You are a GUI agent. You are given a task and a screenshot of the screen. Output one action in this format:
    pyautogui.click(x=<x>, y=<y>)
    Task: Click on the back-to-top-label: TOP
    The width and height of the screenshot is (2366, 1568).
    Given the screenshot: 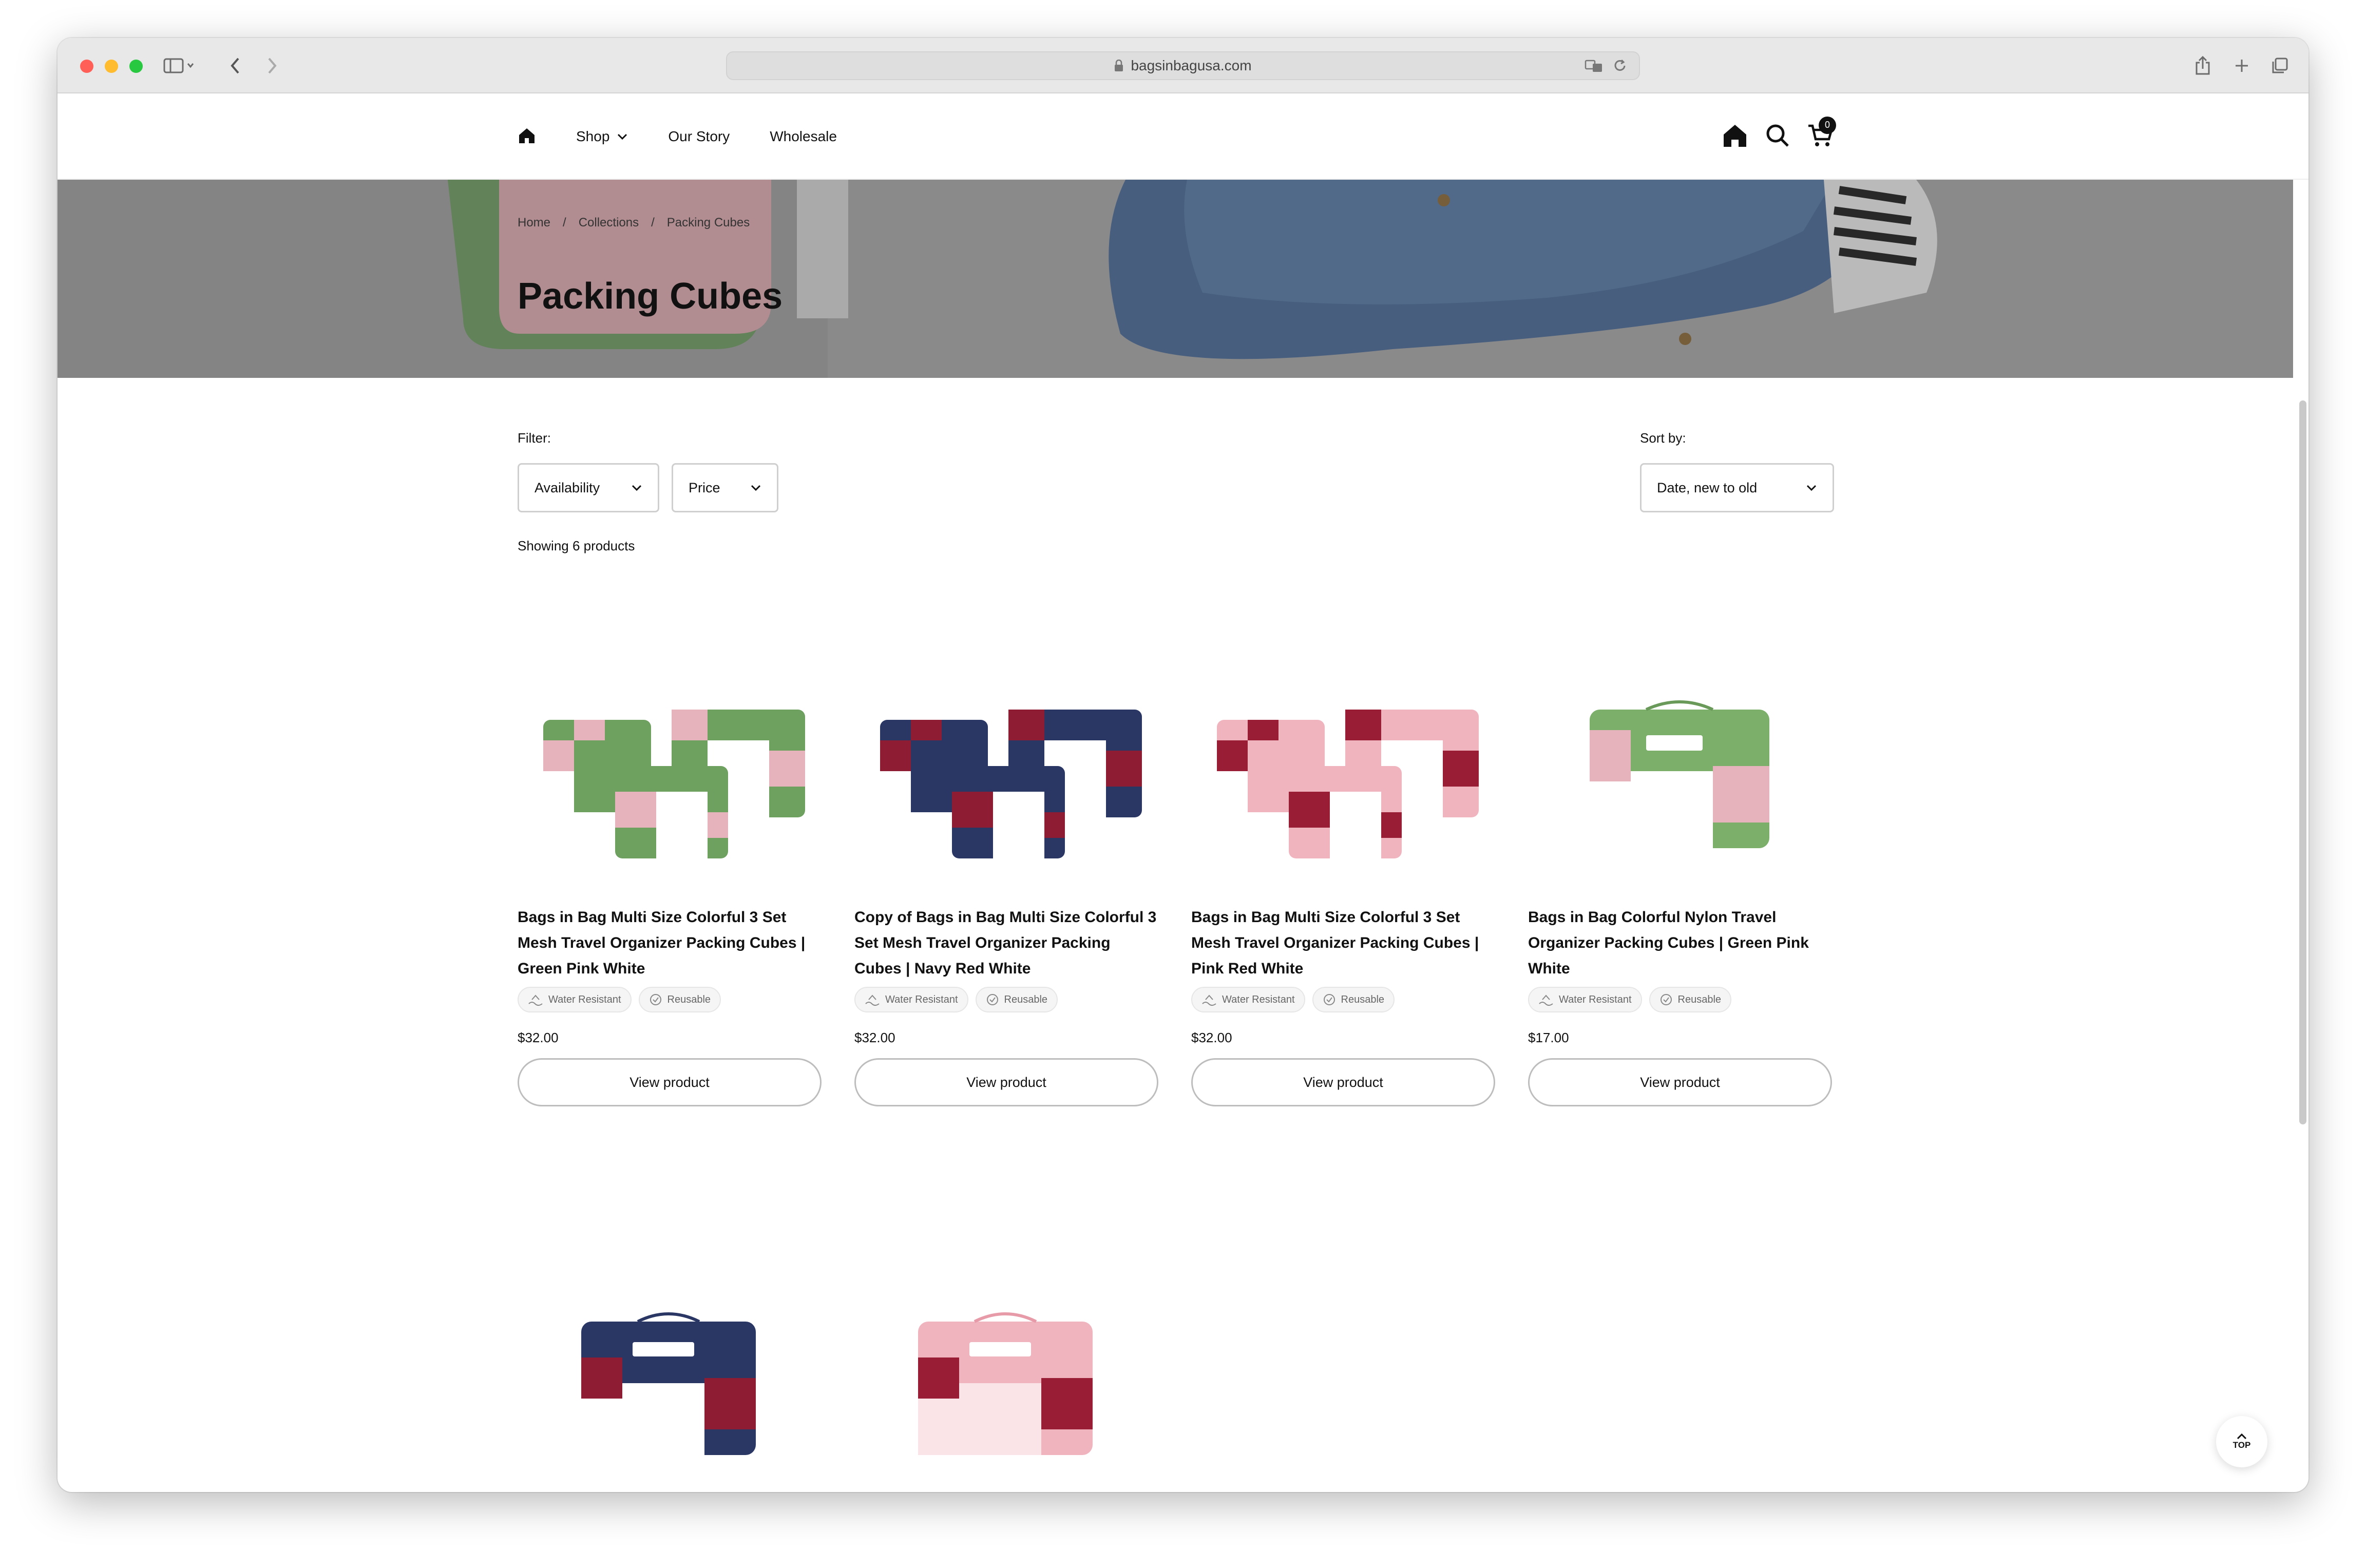 What is the action you would take?
    pyautogui.click(x=2242, y=1445)
    